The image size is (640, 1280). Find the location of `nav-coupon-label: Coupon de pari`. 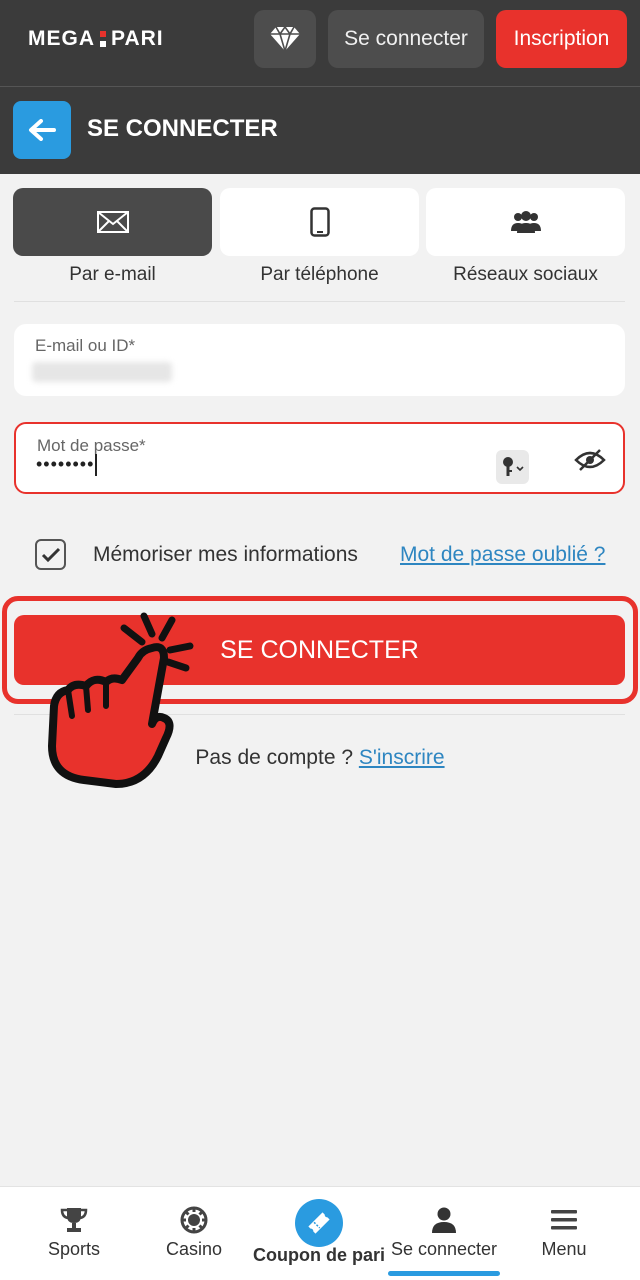

nav-coupon-label: Coupon de pari is located at coordinates (319, 1255).